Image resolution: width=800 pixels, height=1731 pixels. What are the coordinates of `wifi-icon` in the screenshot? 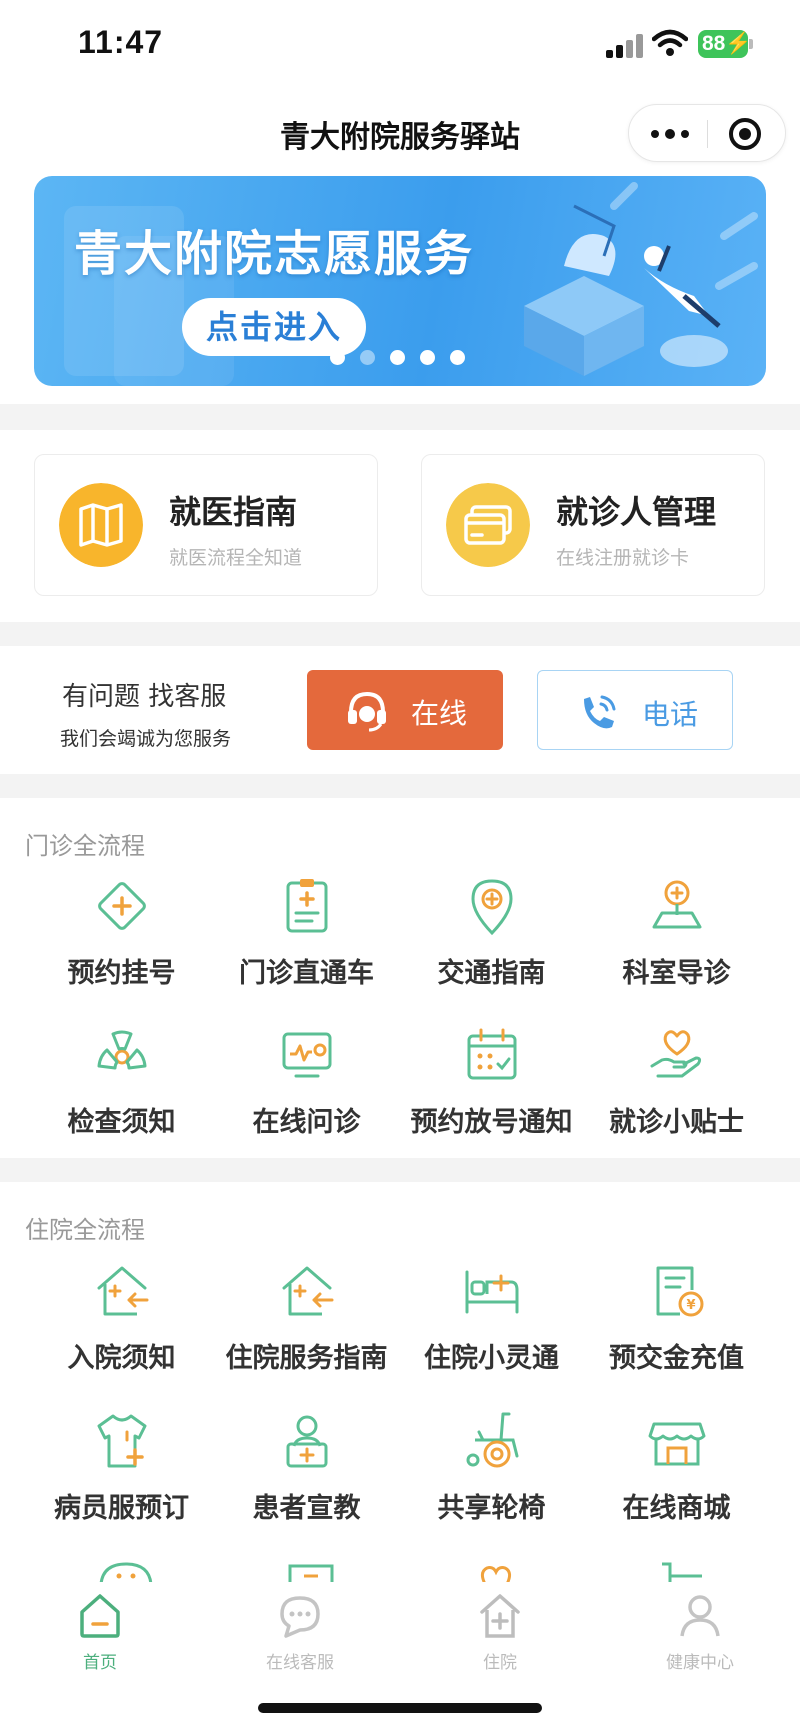 It's located at (670, 42).